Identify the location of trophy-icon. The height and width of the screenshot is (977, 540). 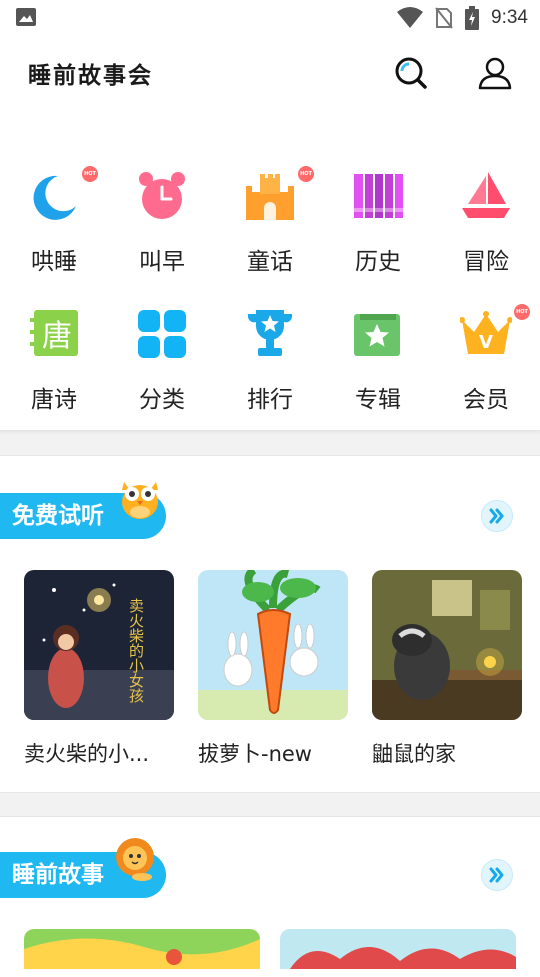
(270, 333).